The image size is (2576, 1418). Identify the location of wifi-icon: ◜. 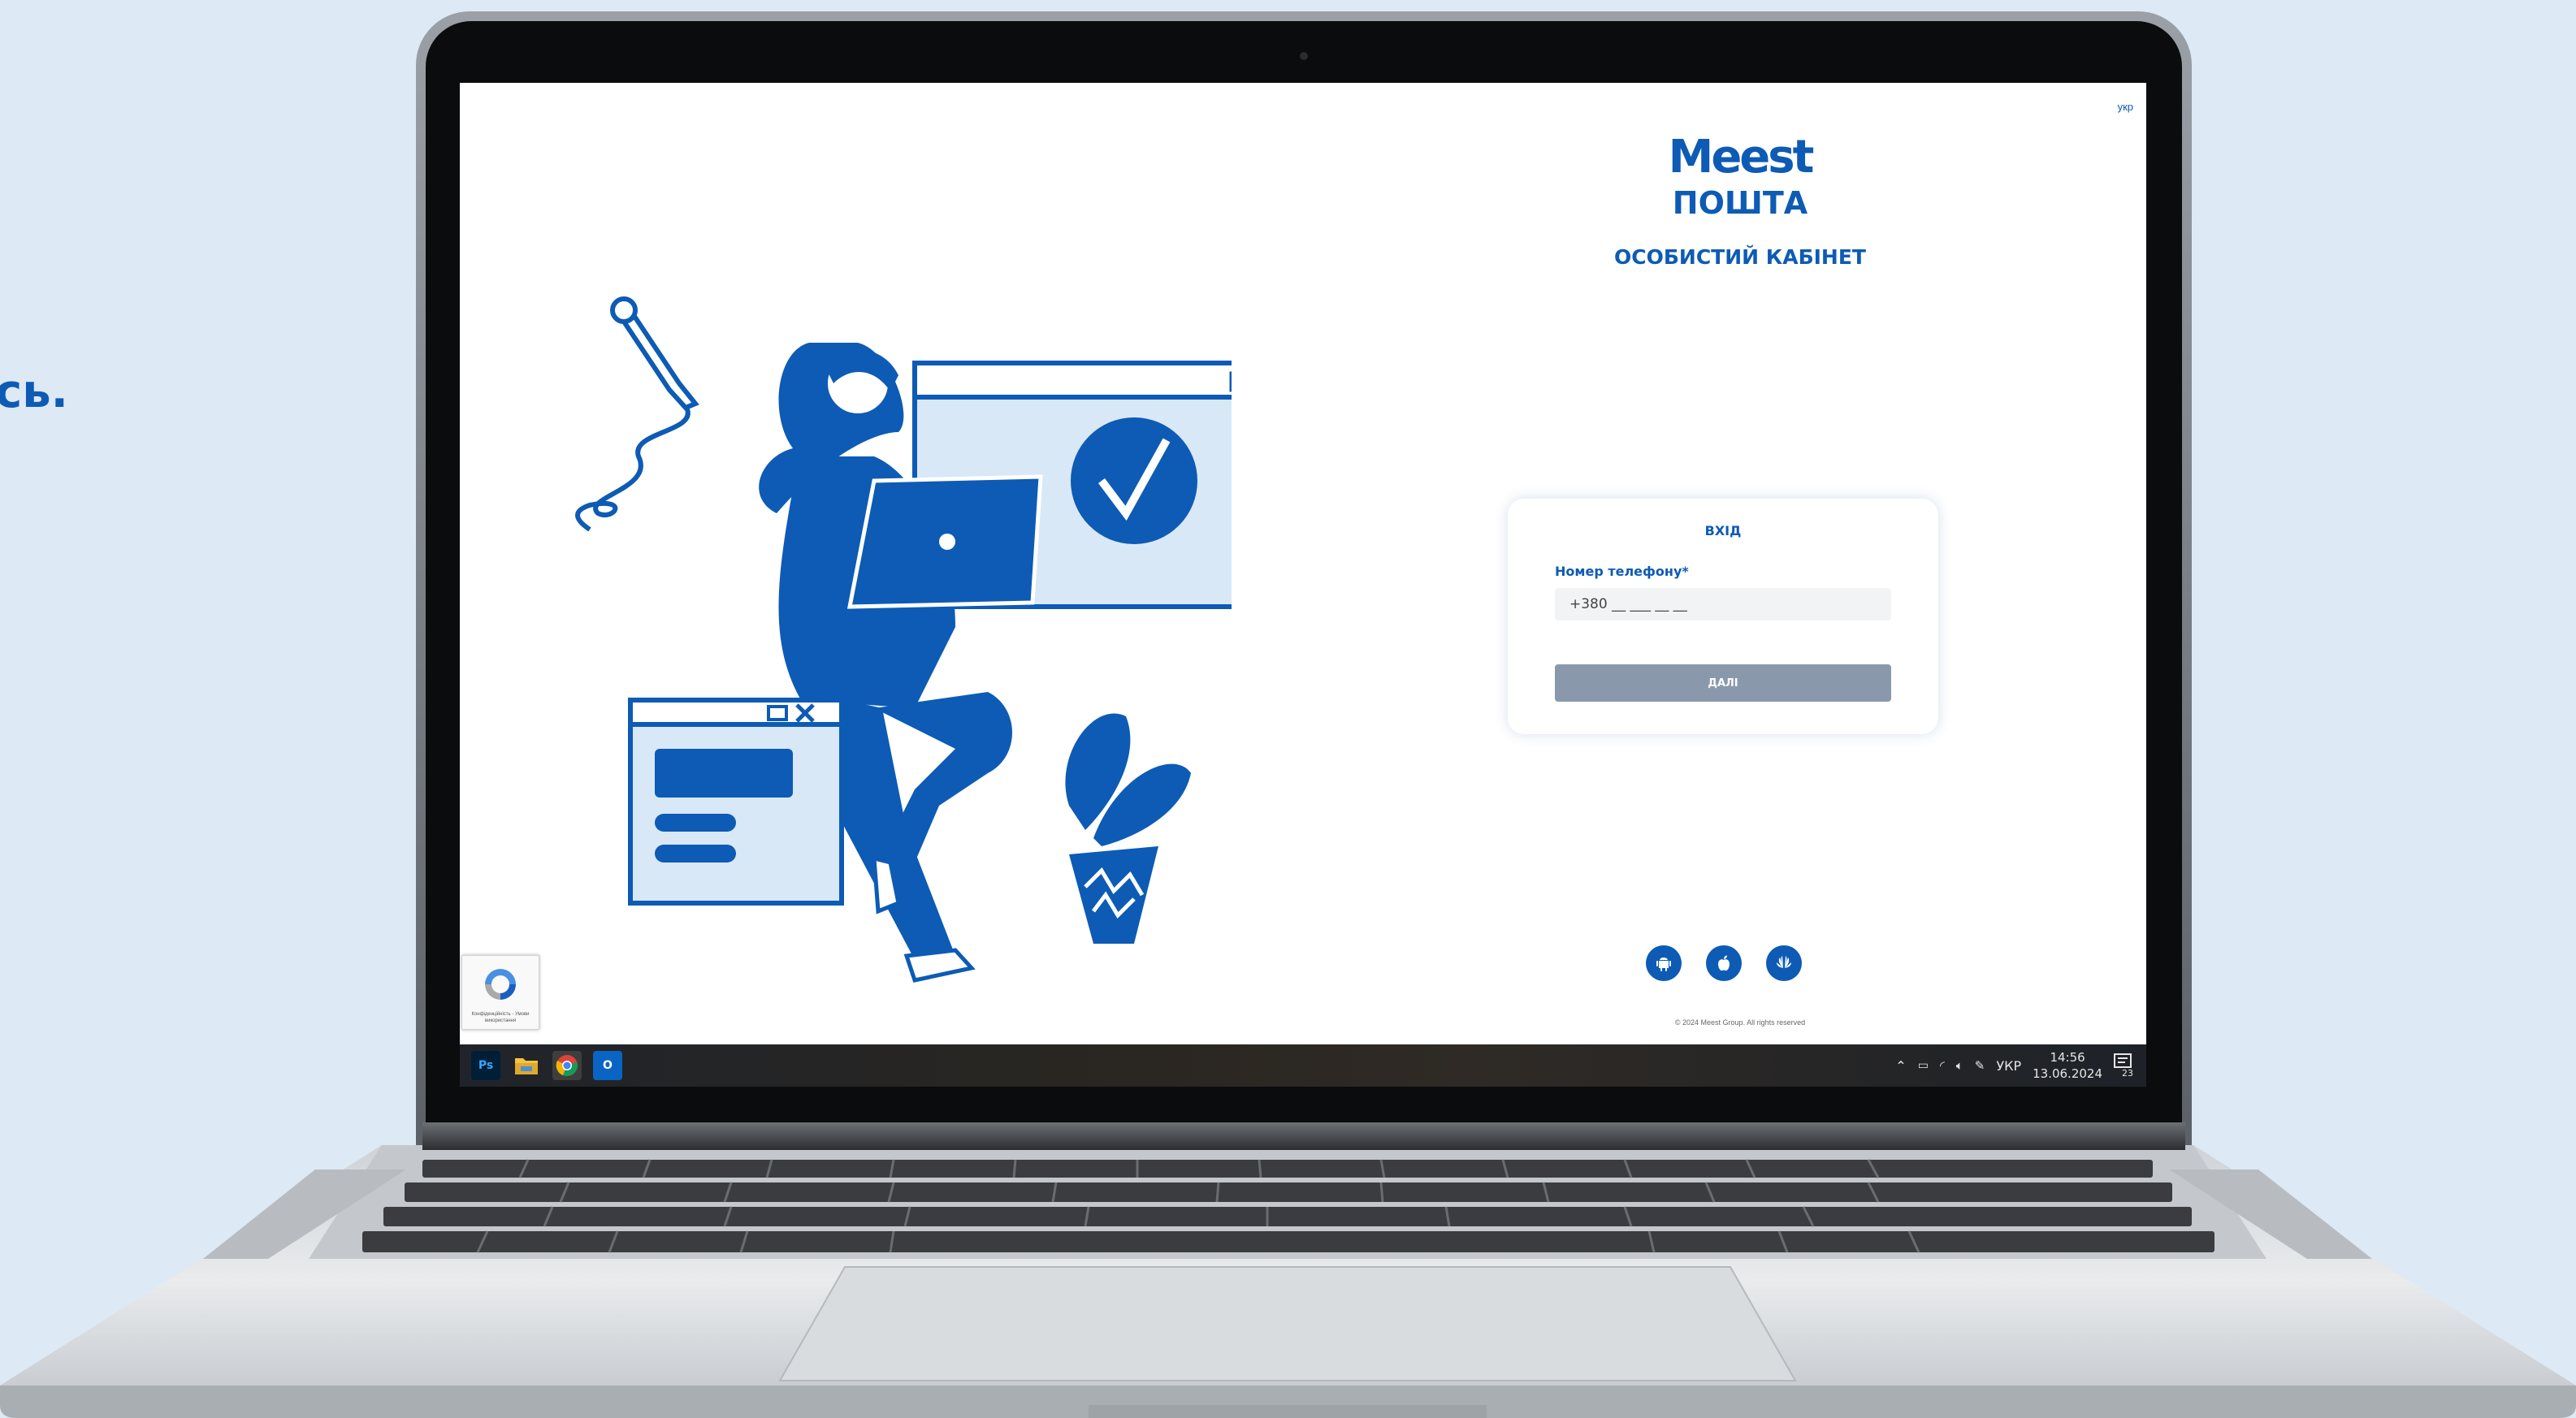
(1943, 1065).